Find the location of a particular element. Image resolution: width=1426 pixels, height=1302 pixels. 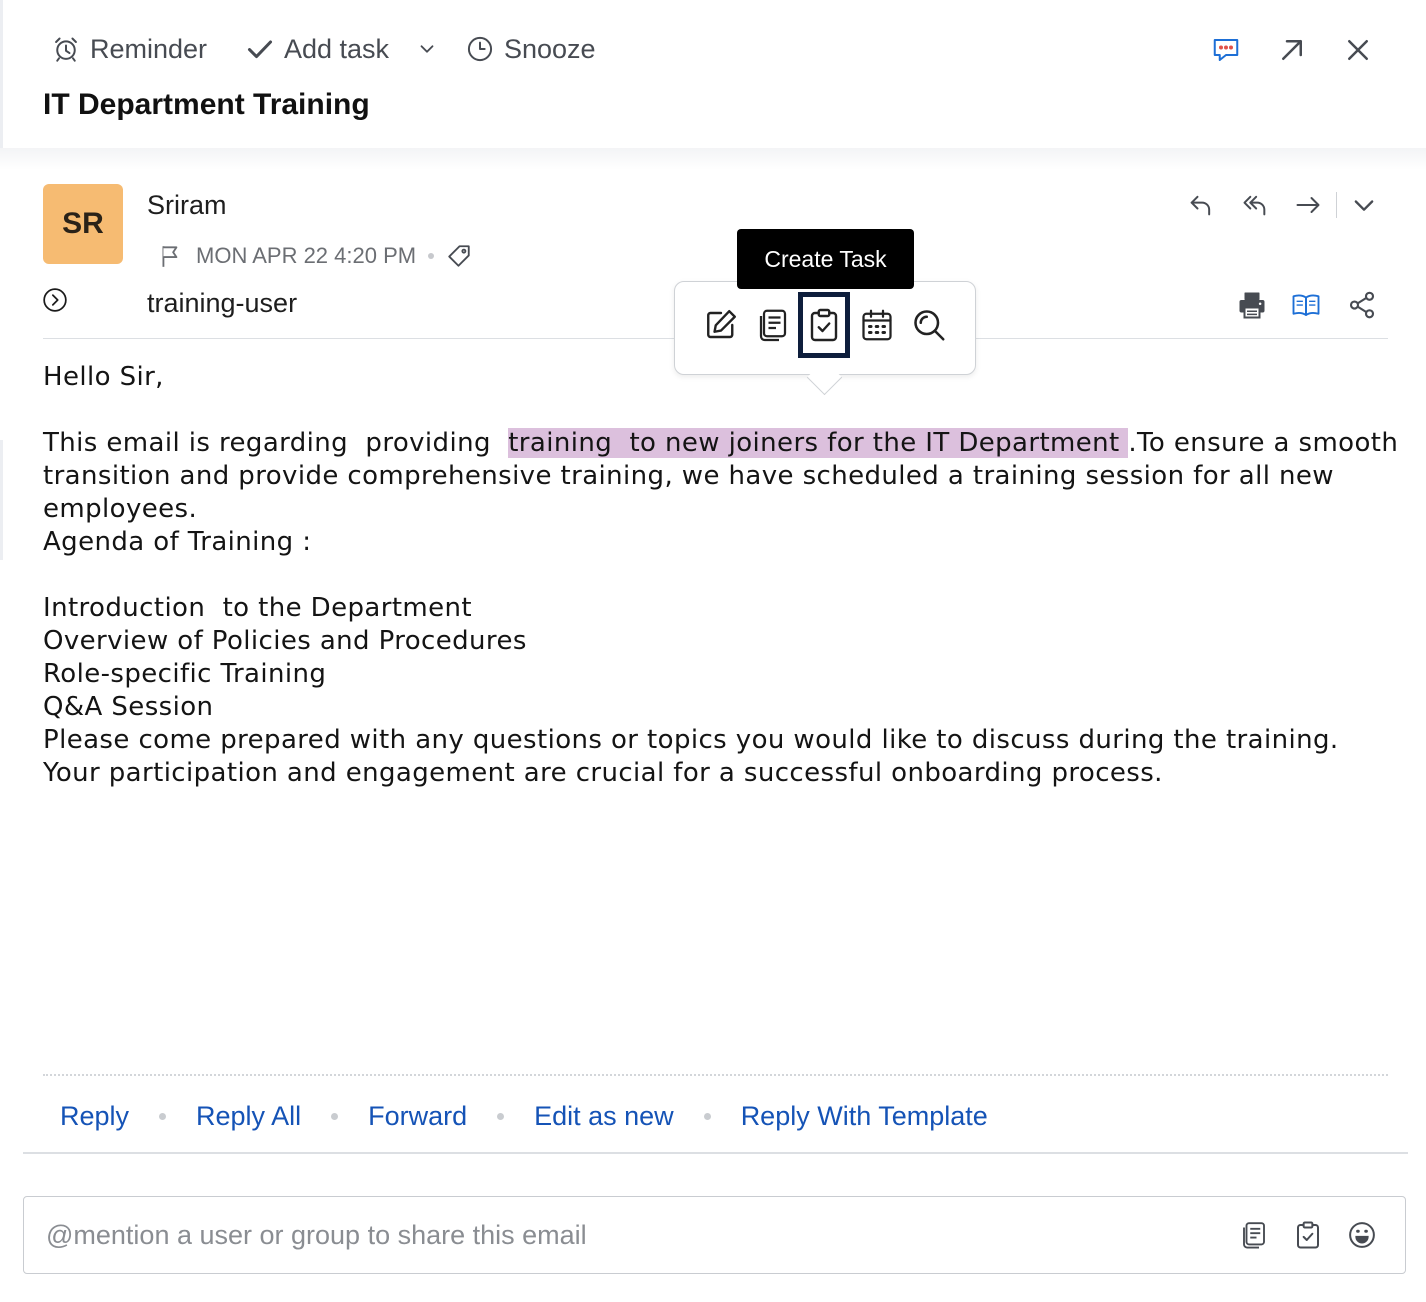

share-task-button is located at coordinates (1308, 1235).